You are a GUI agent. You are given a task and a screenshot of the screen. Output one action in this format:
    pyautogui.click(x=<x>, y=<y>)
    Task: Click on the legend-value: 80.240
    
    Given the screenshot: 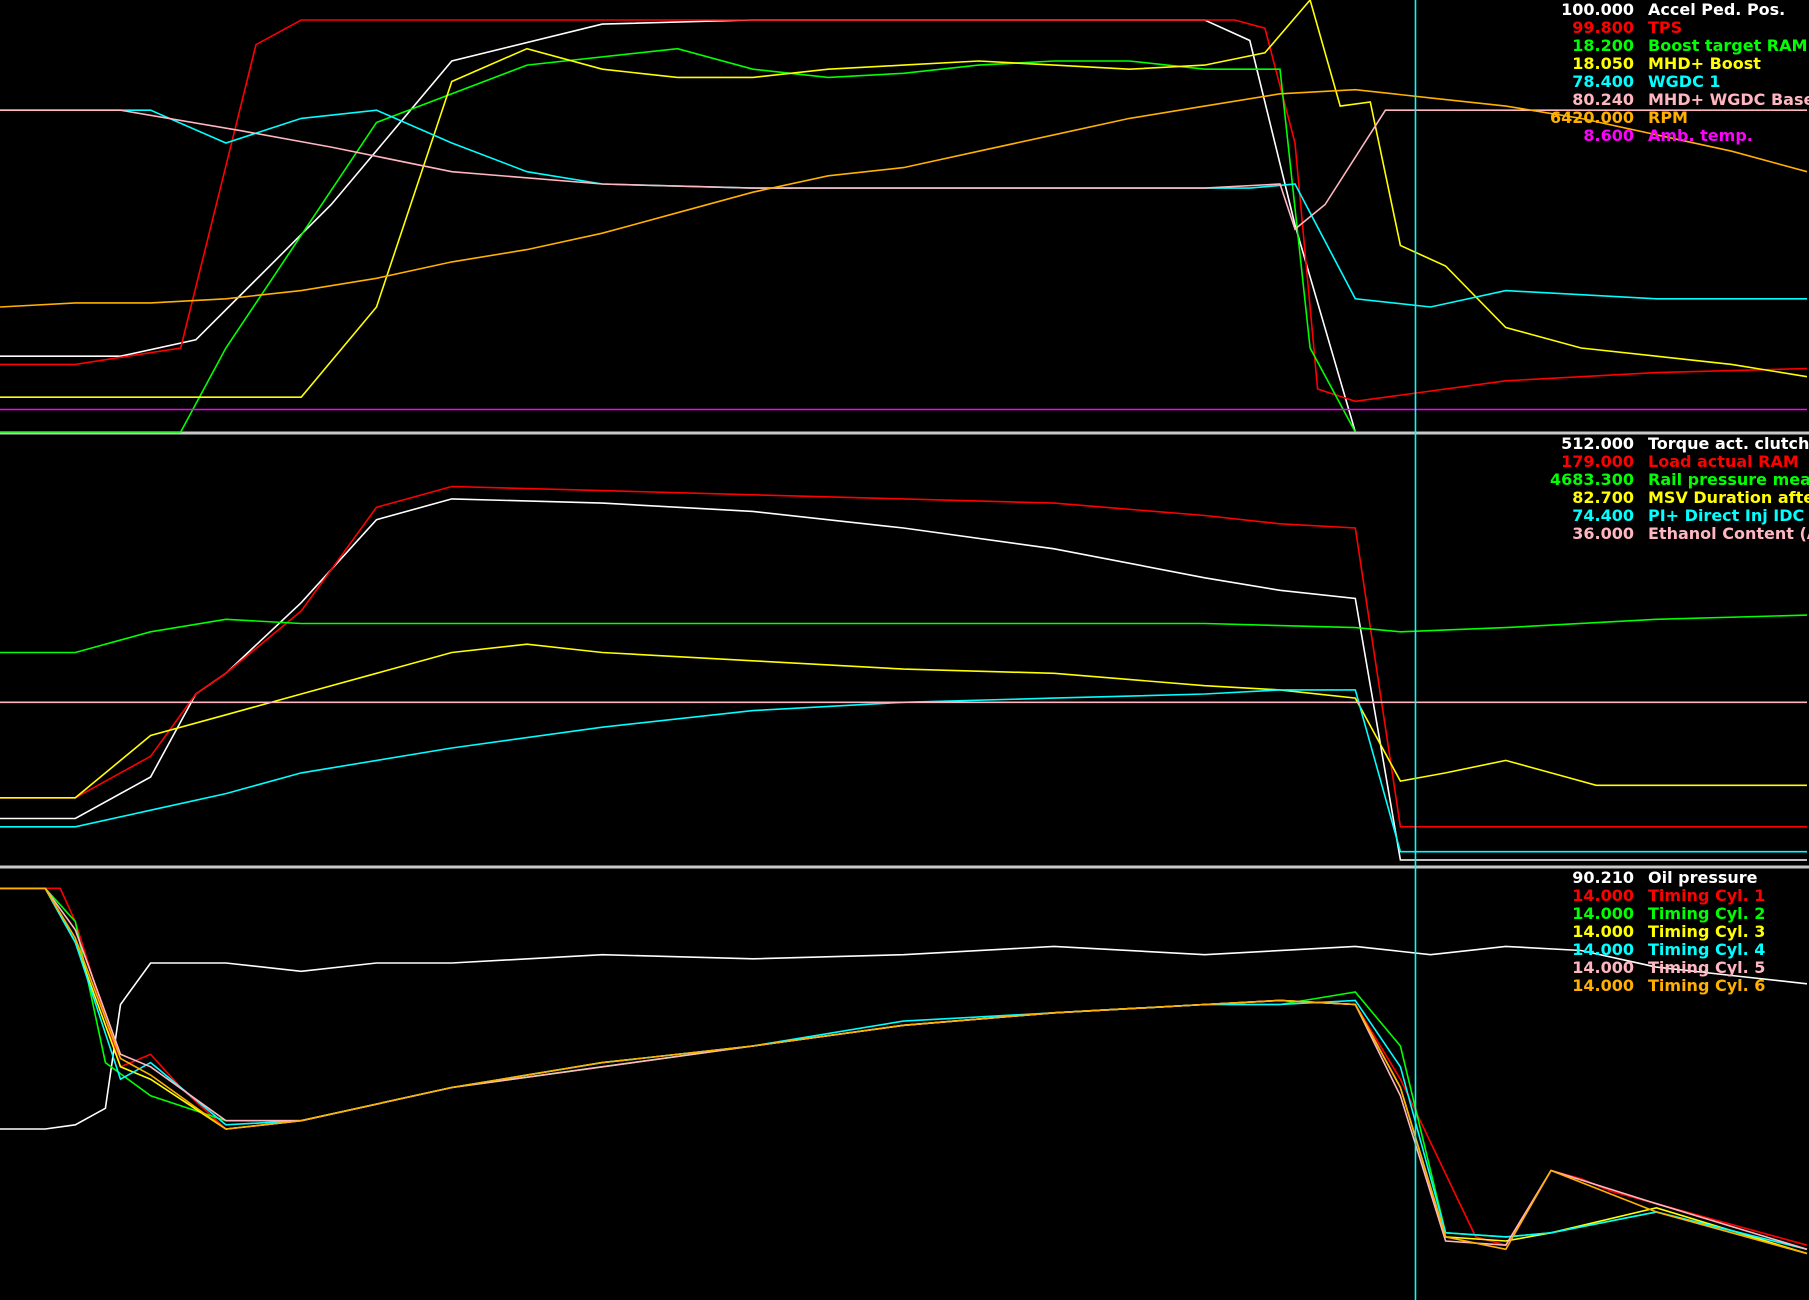 What is the action you would take?
    pyautogui.click(x=1603, y=99)
    